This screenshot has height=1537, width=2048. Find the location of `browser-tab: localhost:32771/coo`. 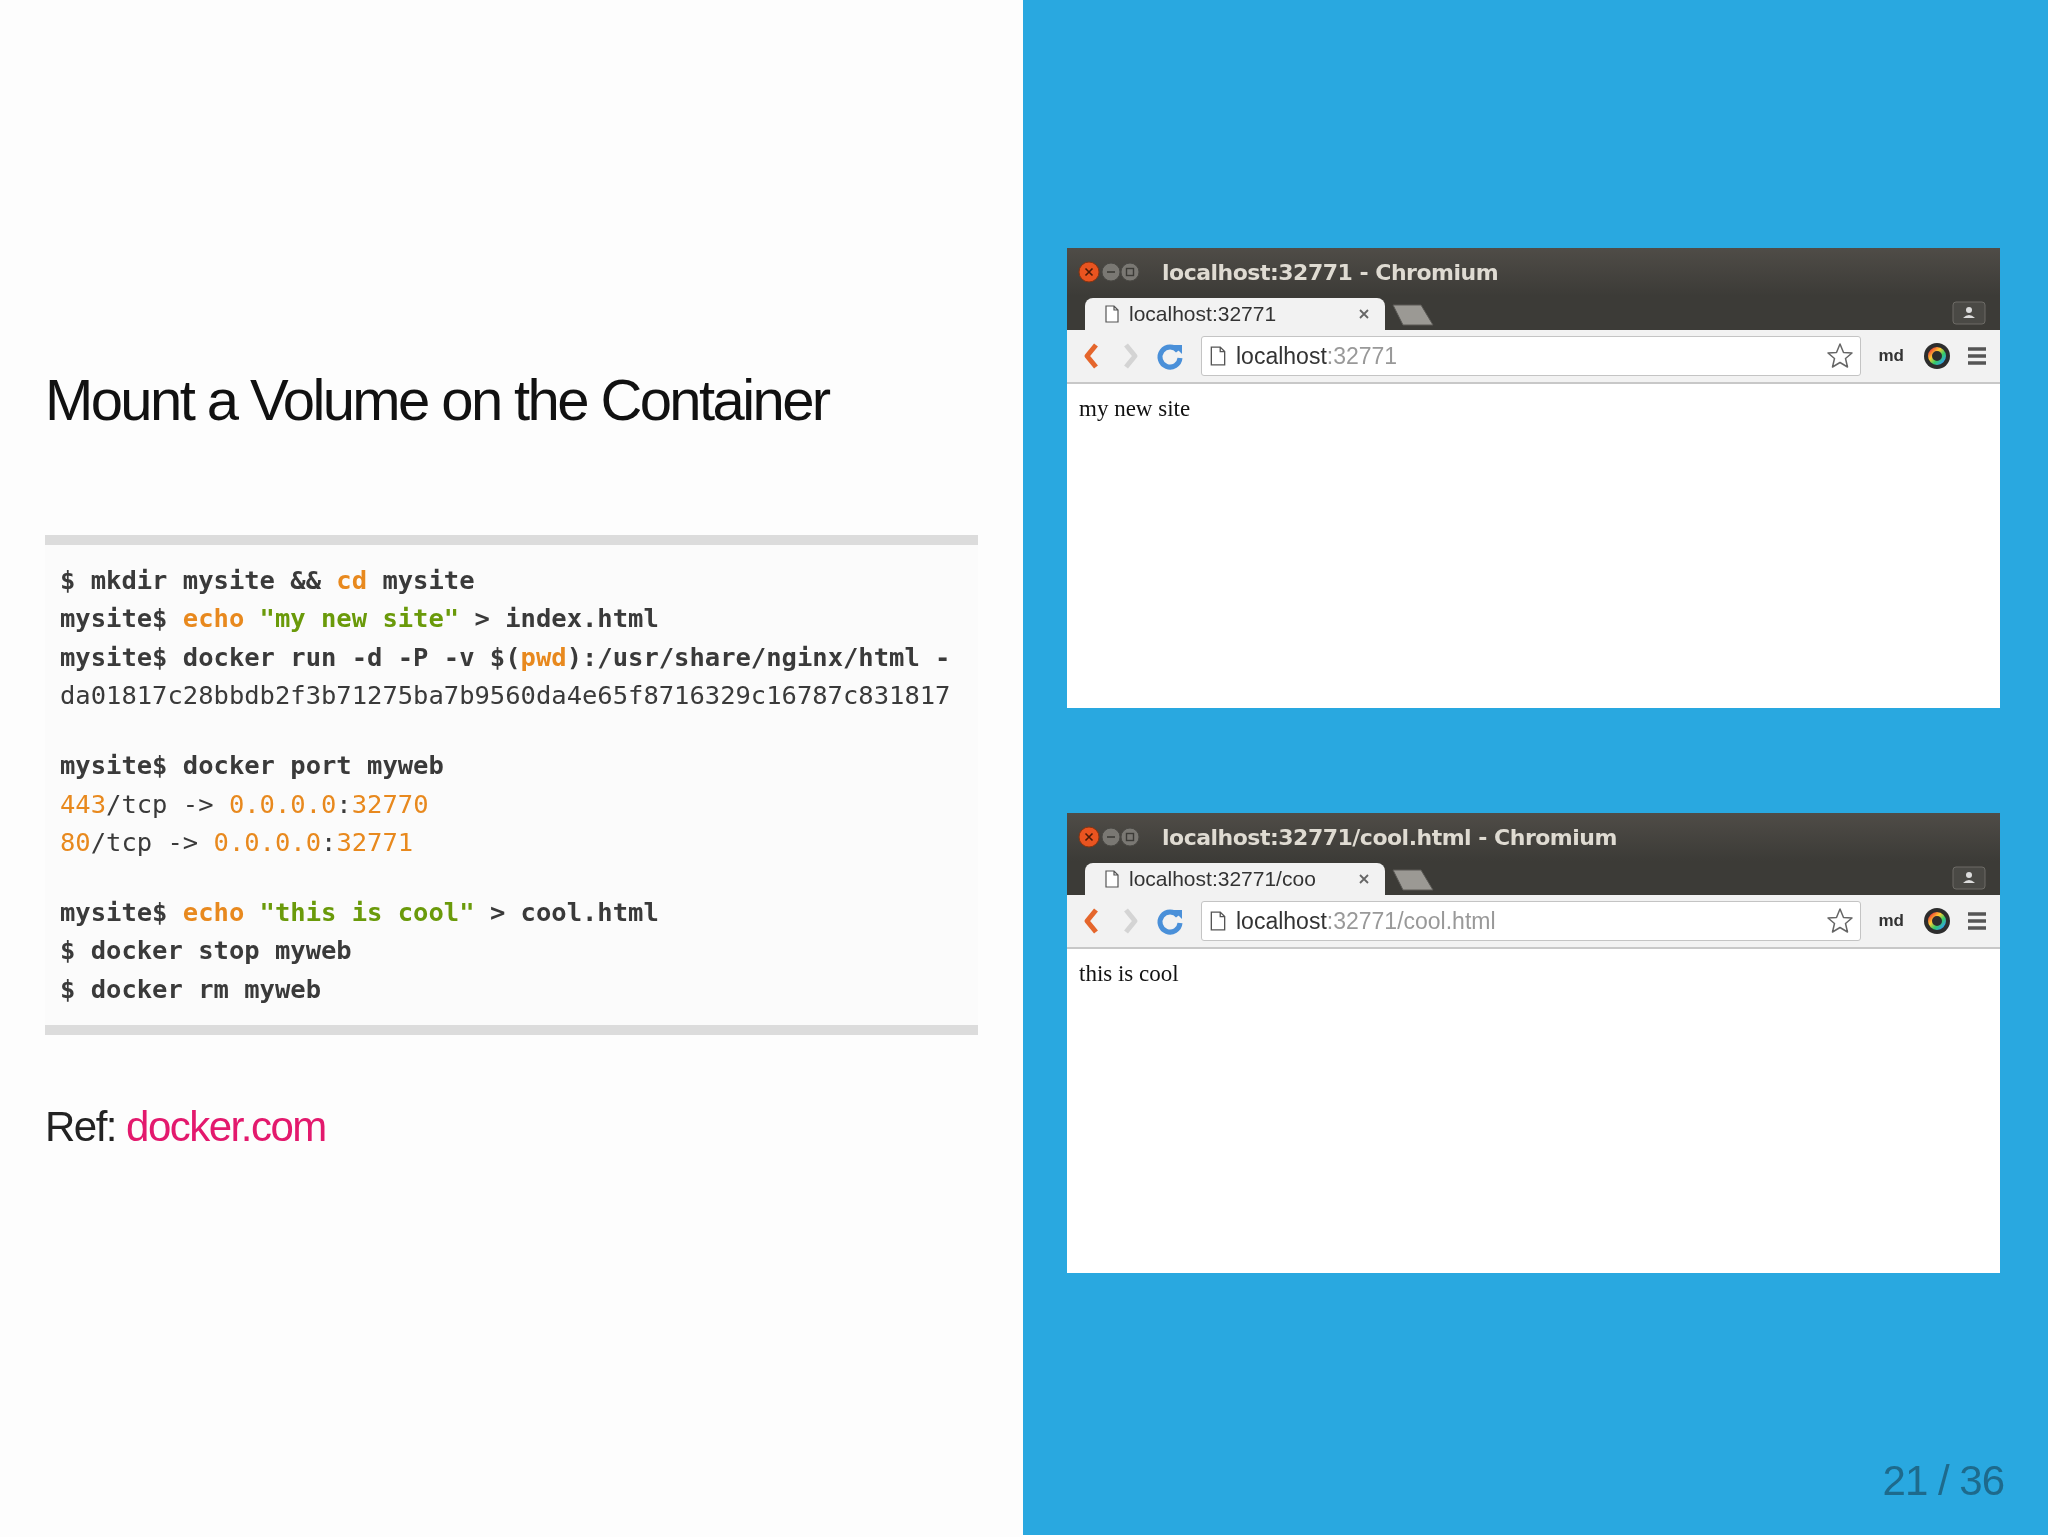

browser-tab: localhost:32771/coo is located at coordinates (1235, 879).